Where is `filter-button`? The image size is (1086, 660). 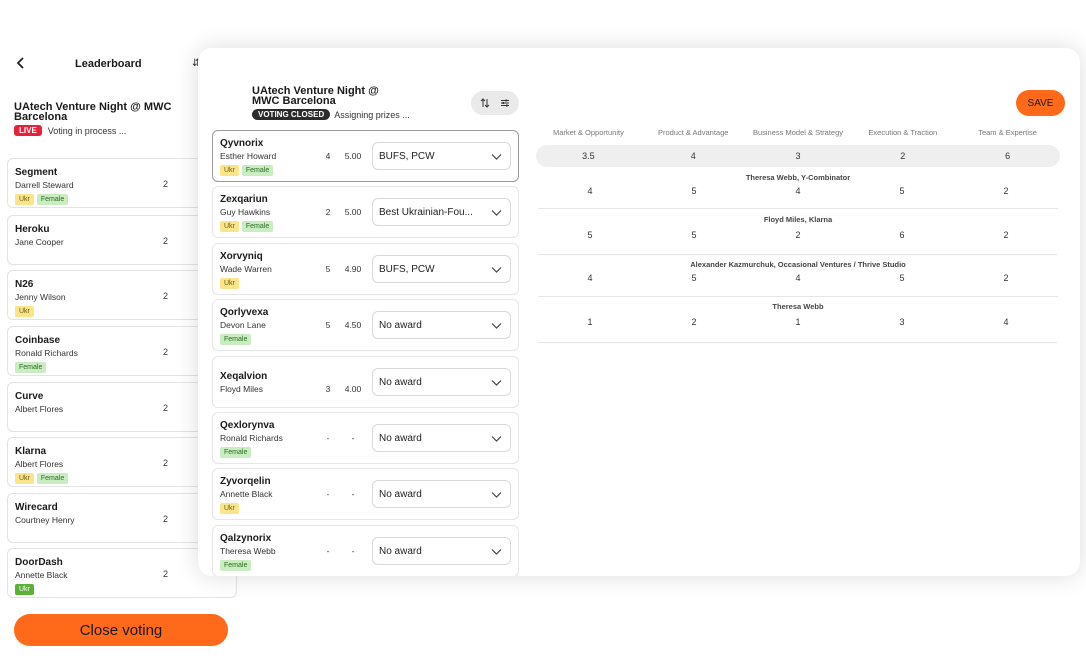
filter-button is located at coordinates (505, 103).